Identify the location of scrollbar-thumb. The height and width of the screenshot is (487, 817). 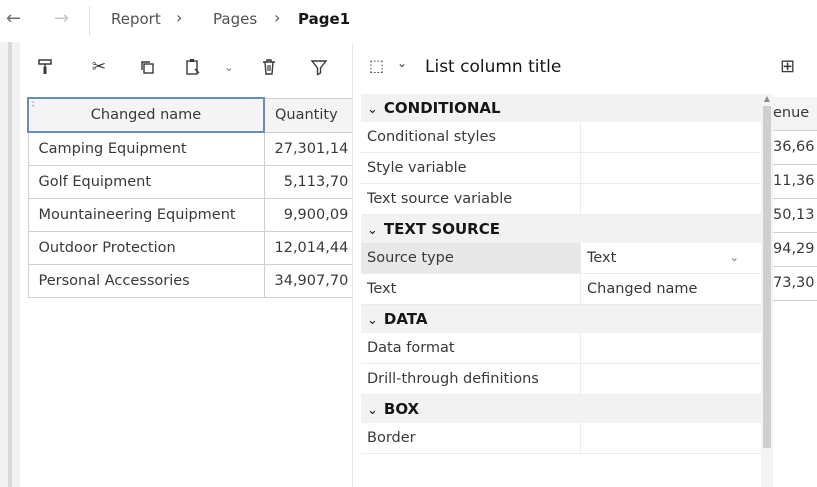
(767, 277).